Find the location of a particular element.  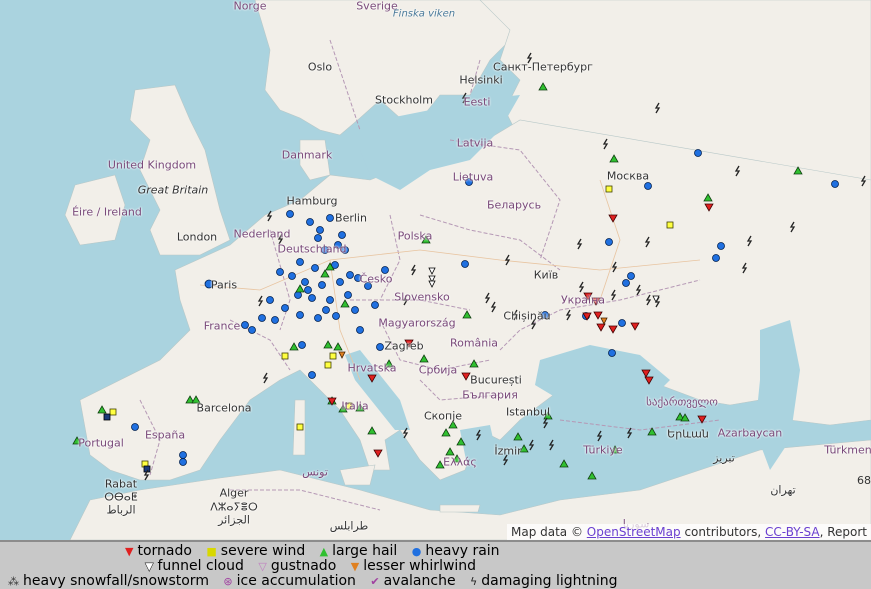

place-label-city: ⵔⴱⴰⵟ is located at coordinates (121, 497).